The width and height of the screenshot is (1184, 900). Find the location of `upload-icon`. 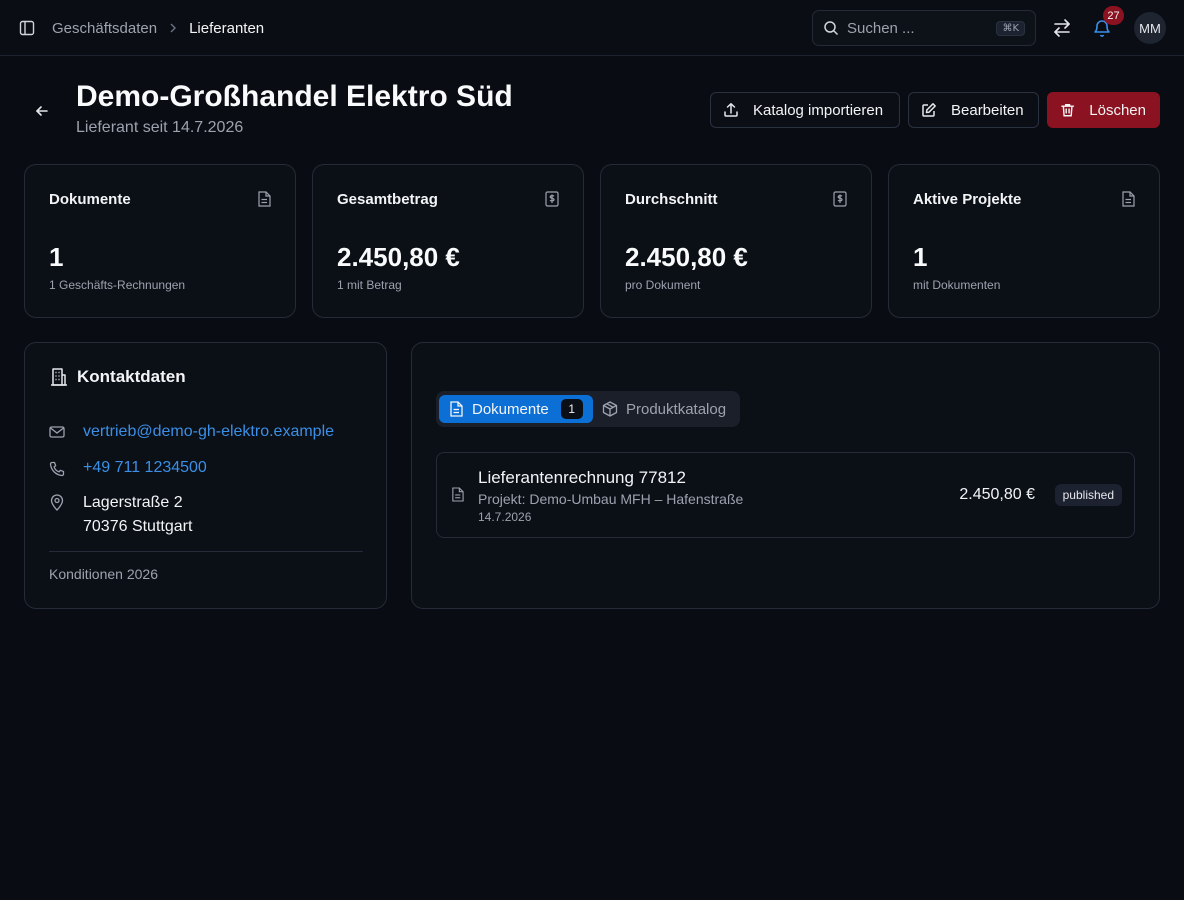

upload-icon is located at coordinates (731, 110).